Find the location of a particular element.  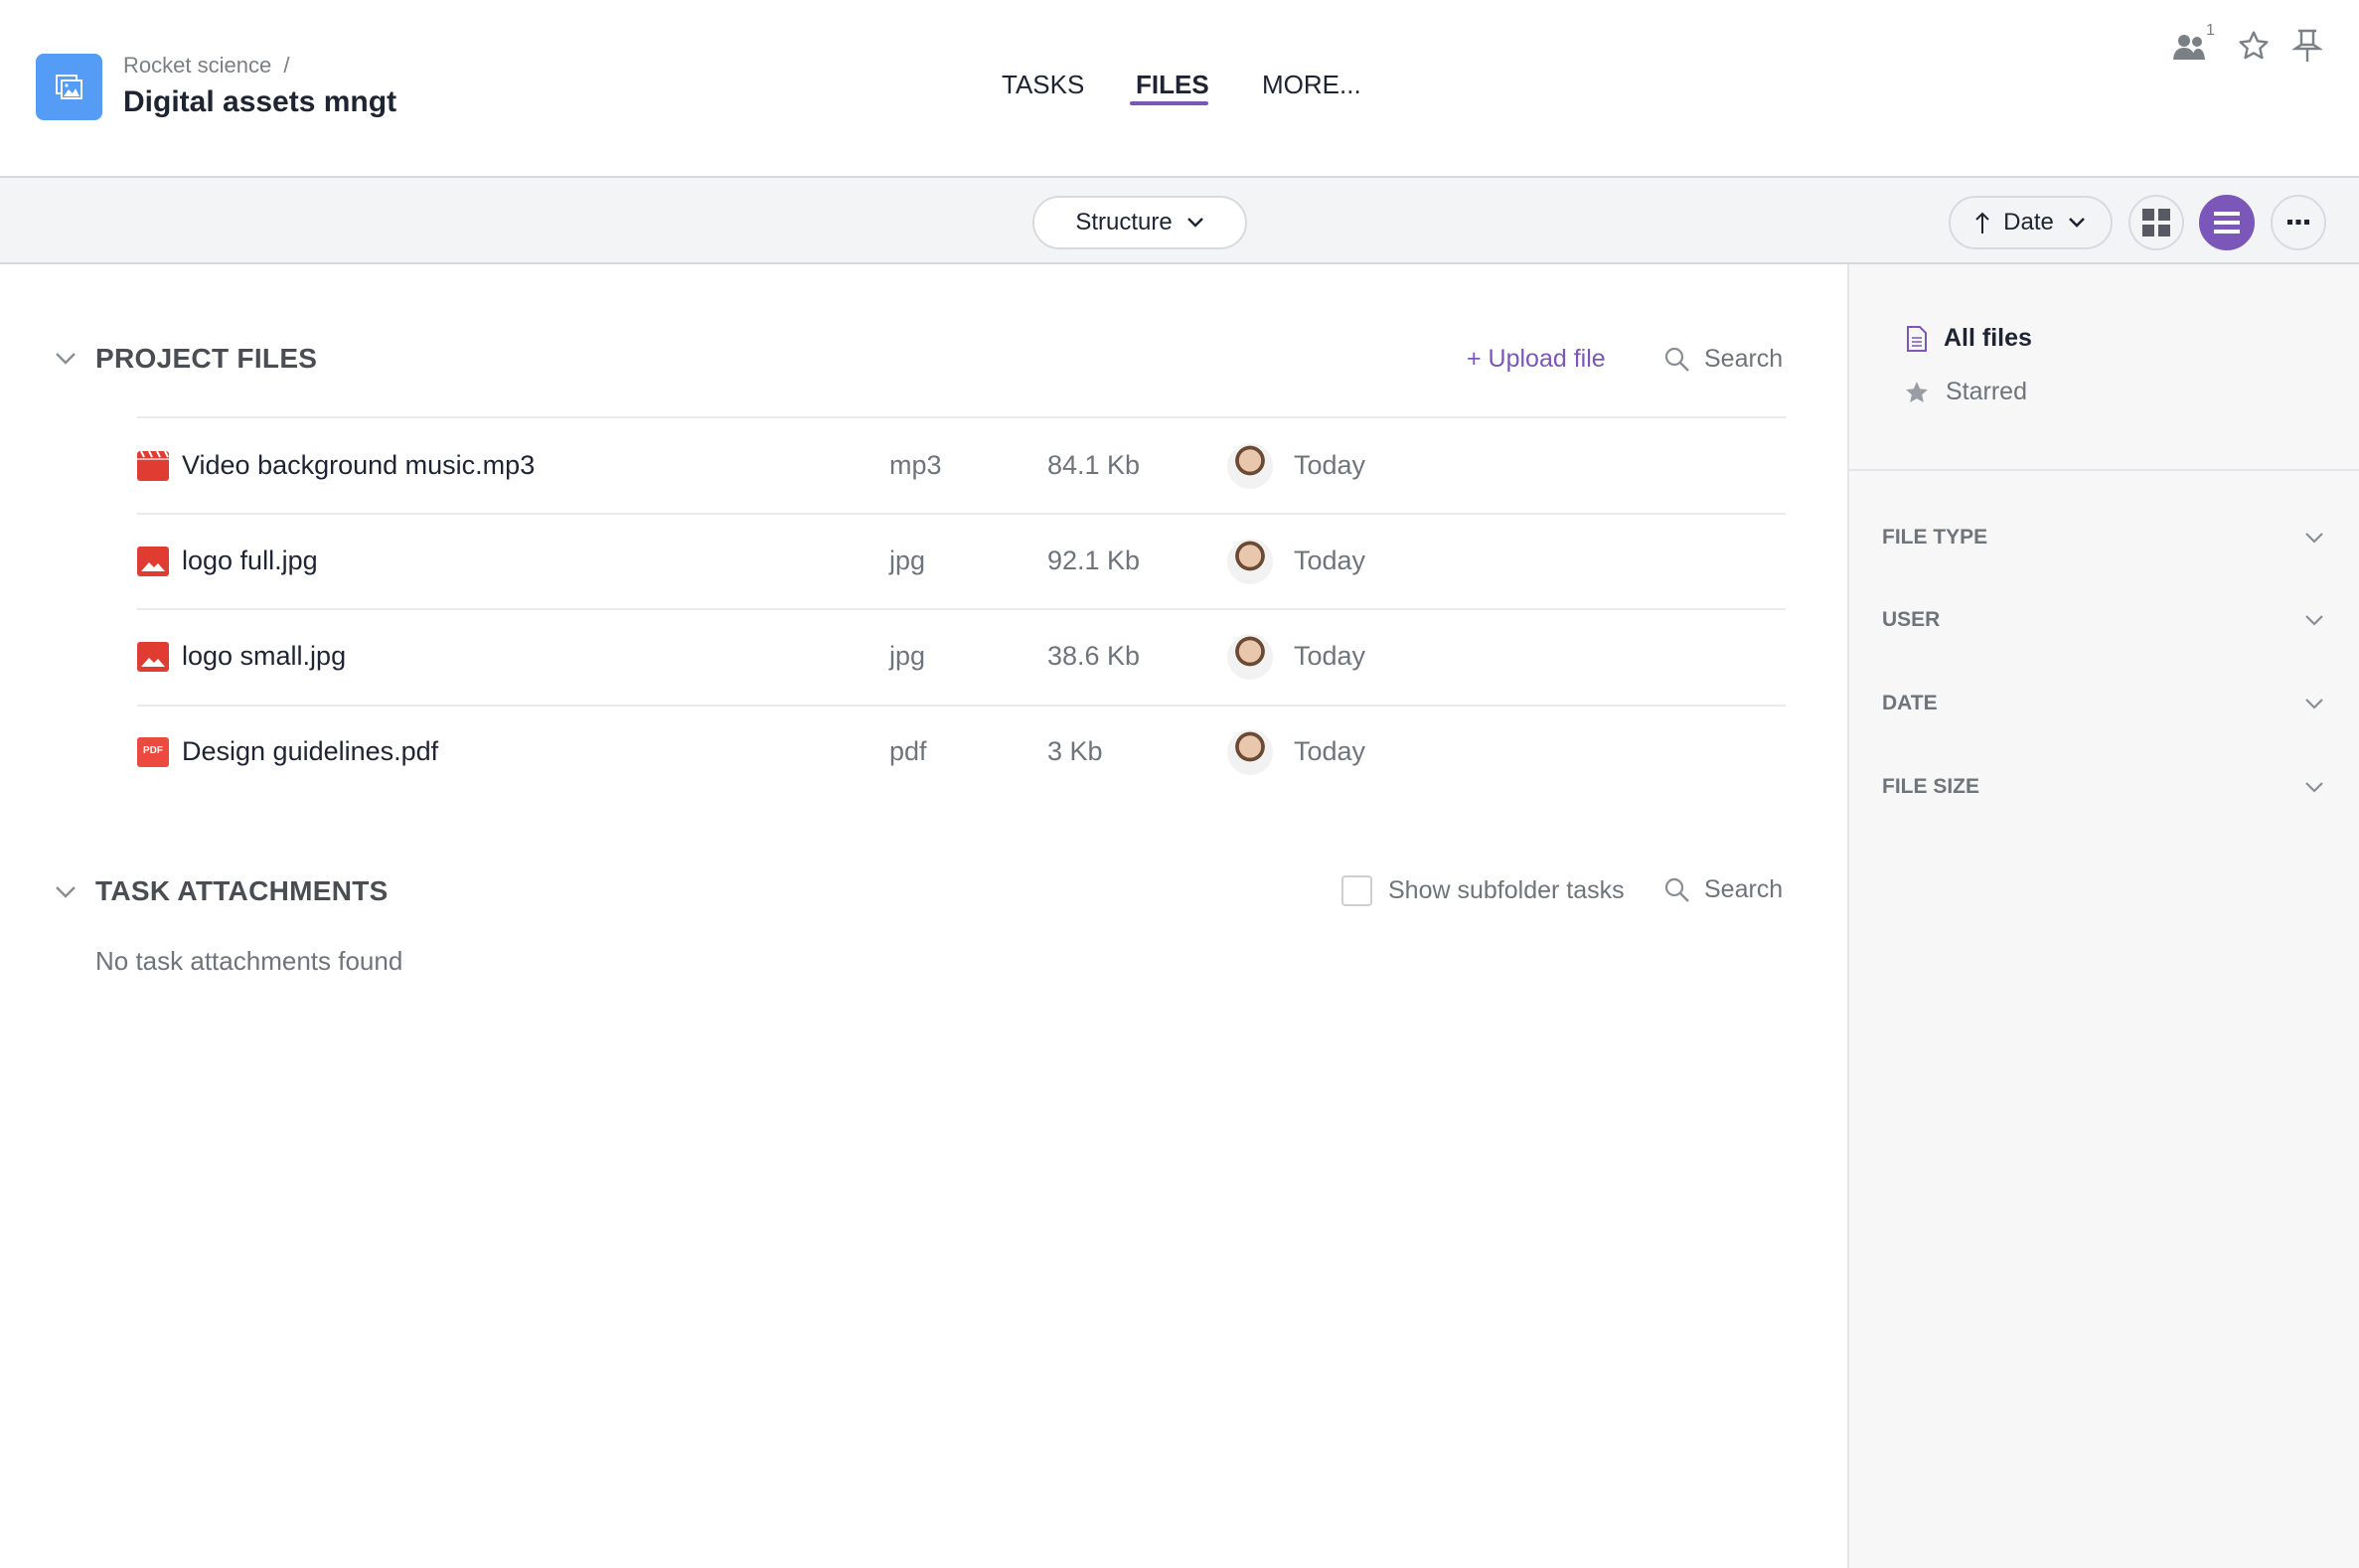

sidebar-item-label: Starred is located at coordinates (1987, 391).